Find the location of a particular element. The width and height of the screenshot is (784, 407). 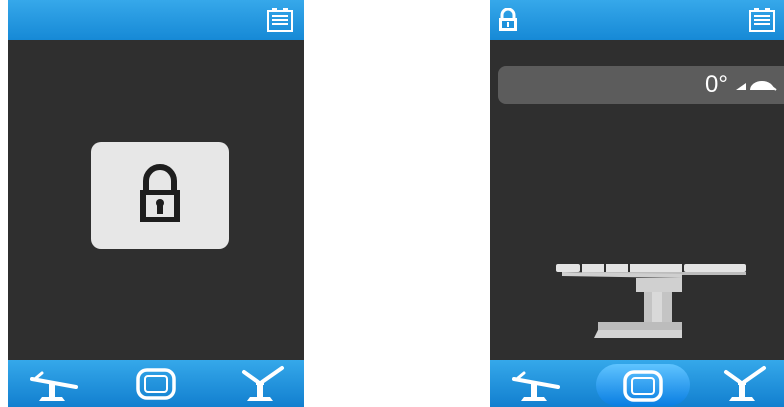

operating-table-icon is located at coordinates (652, 300).